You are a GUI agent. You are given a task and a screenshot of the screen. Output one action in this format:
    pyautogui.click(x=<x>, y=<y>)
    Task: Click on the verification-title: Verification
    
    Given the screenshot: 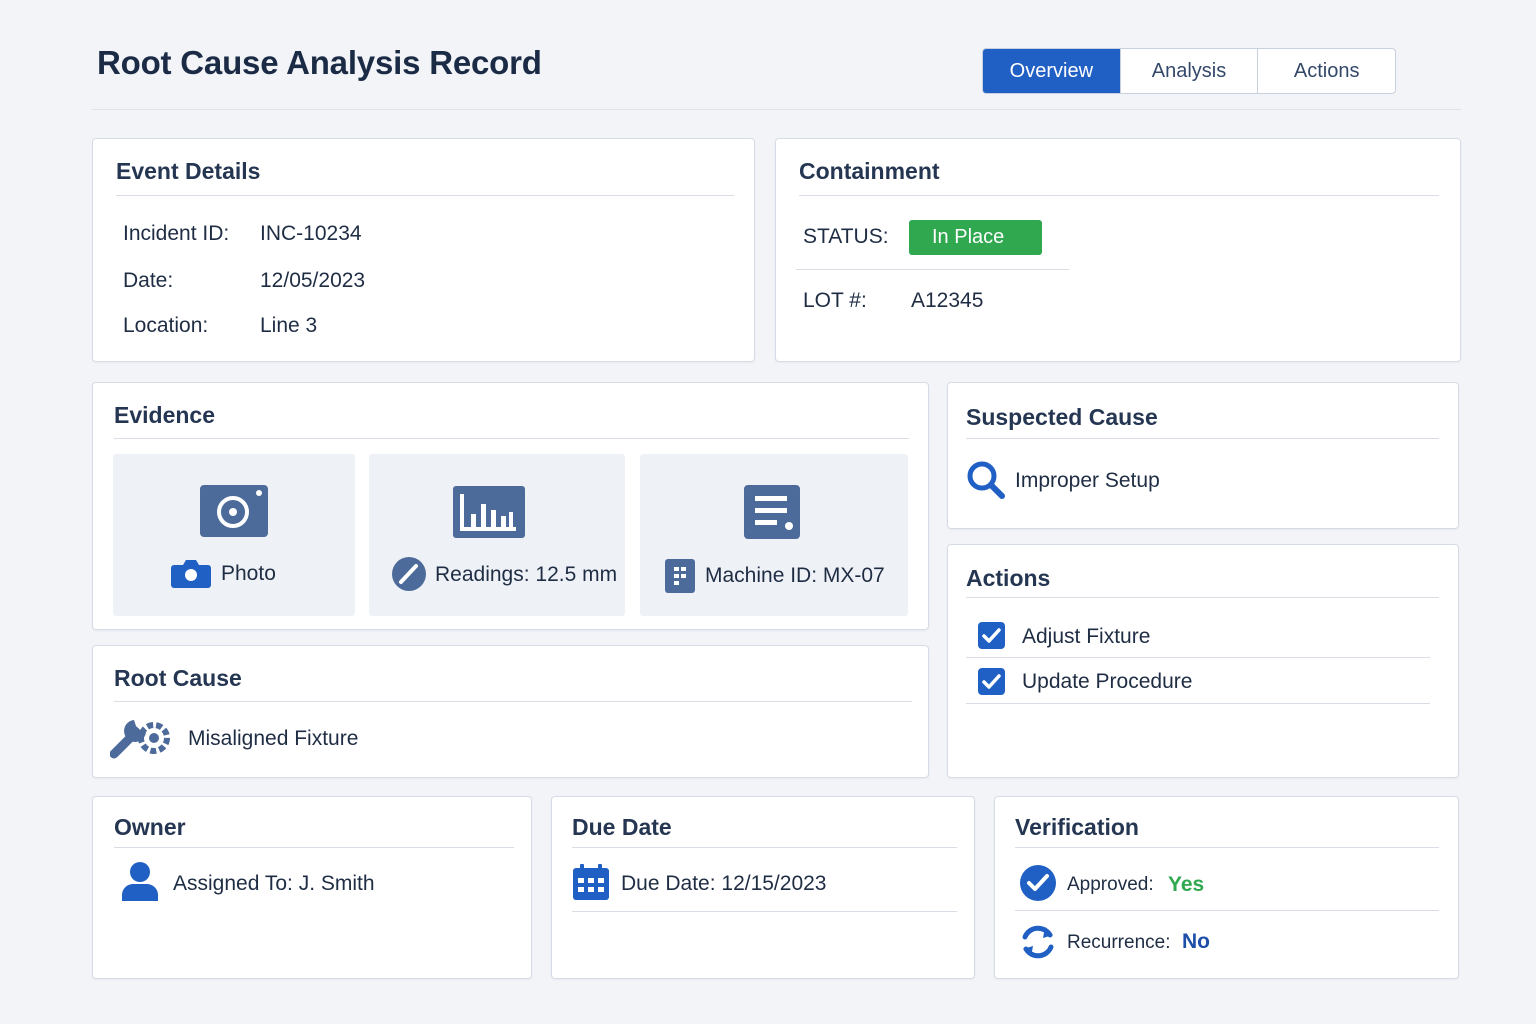 What is the action you would take?
    pyautogui.click(x=1077, y=827)
    